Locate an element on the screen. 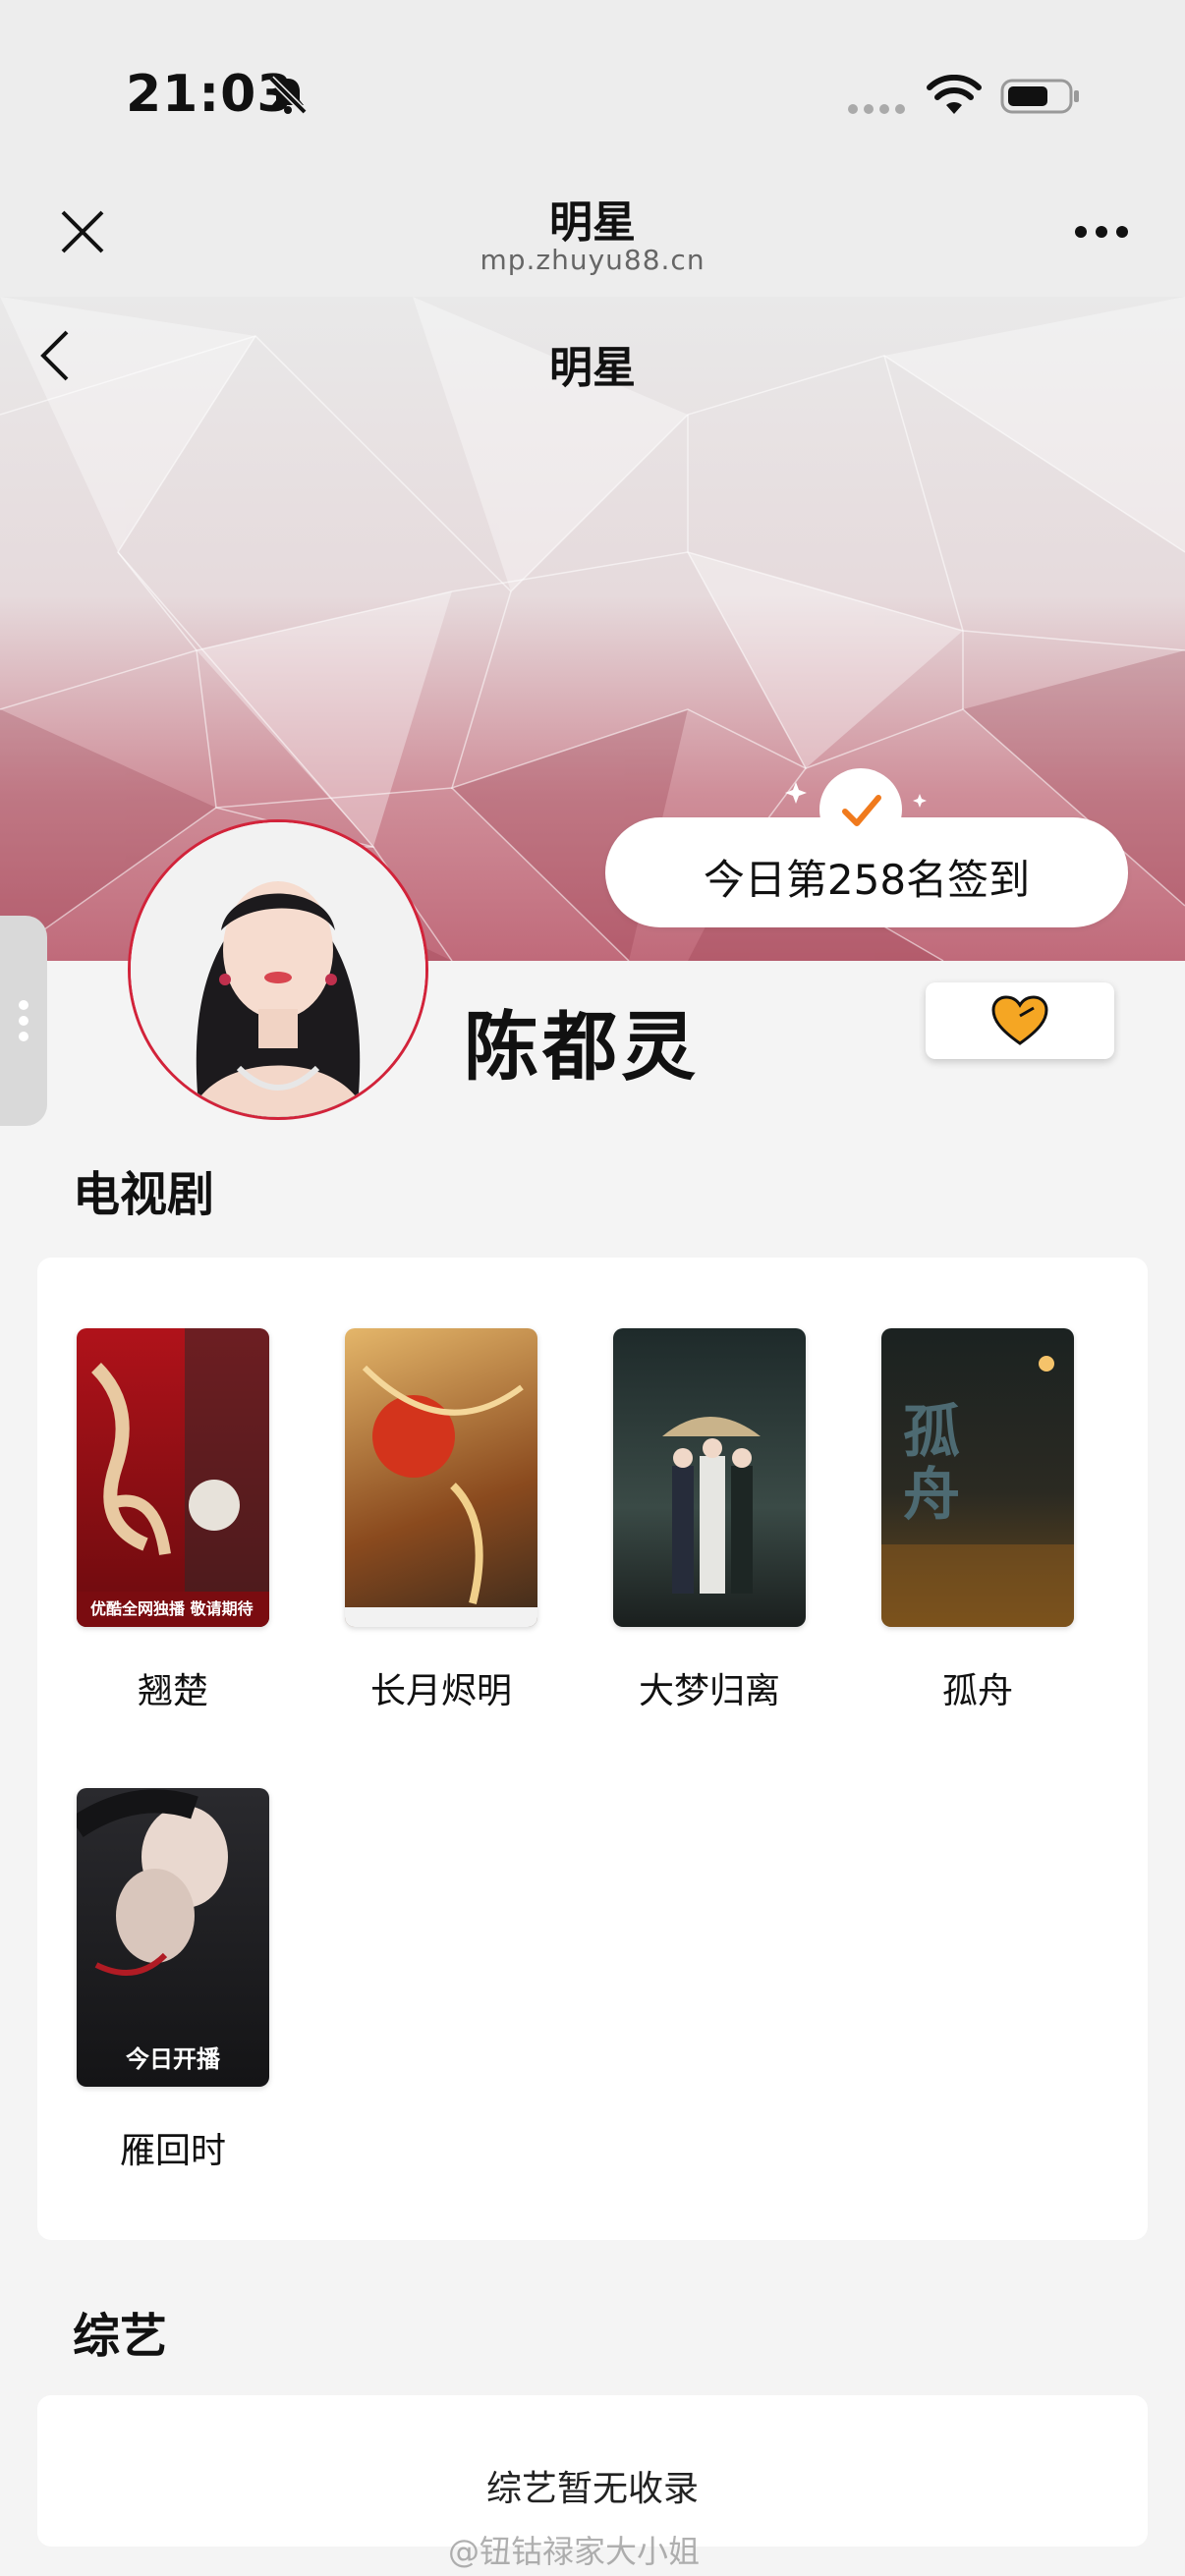 Image resolution: width=1185 pixels, height=2576 pixels. bell-muted-icon is located at coordinates (288, 95).